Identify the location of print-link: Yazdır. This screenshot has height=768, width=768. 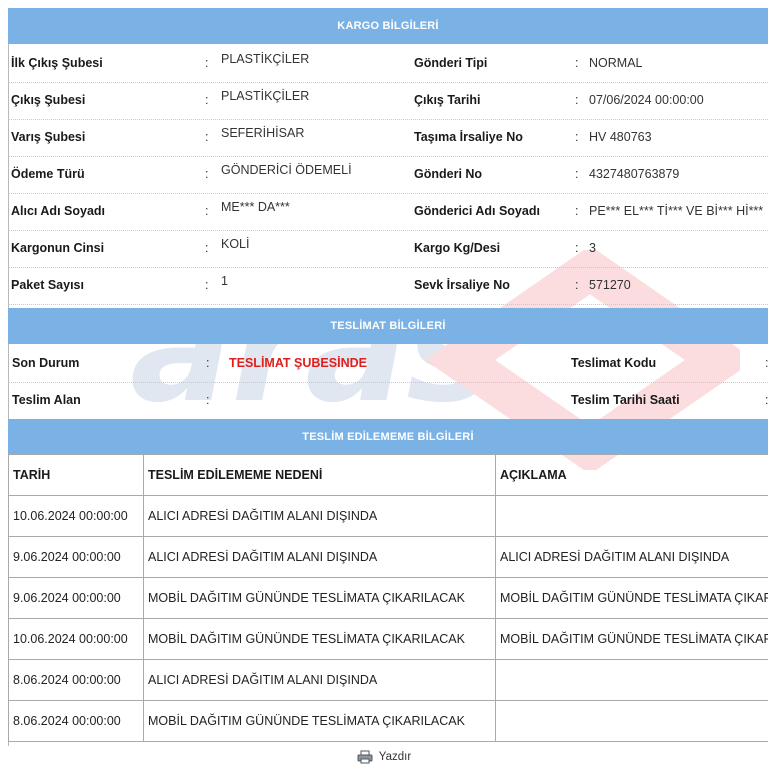
(384, 757).